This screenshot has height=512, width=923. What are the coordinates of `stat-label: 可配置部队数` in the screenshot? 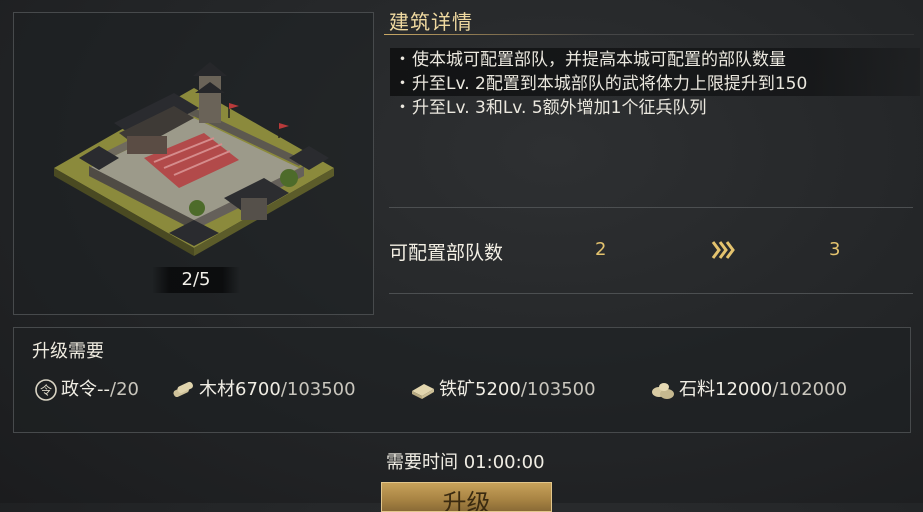 It's located at (446, 253).